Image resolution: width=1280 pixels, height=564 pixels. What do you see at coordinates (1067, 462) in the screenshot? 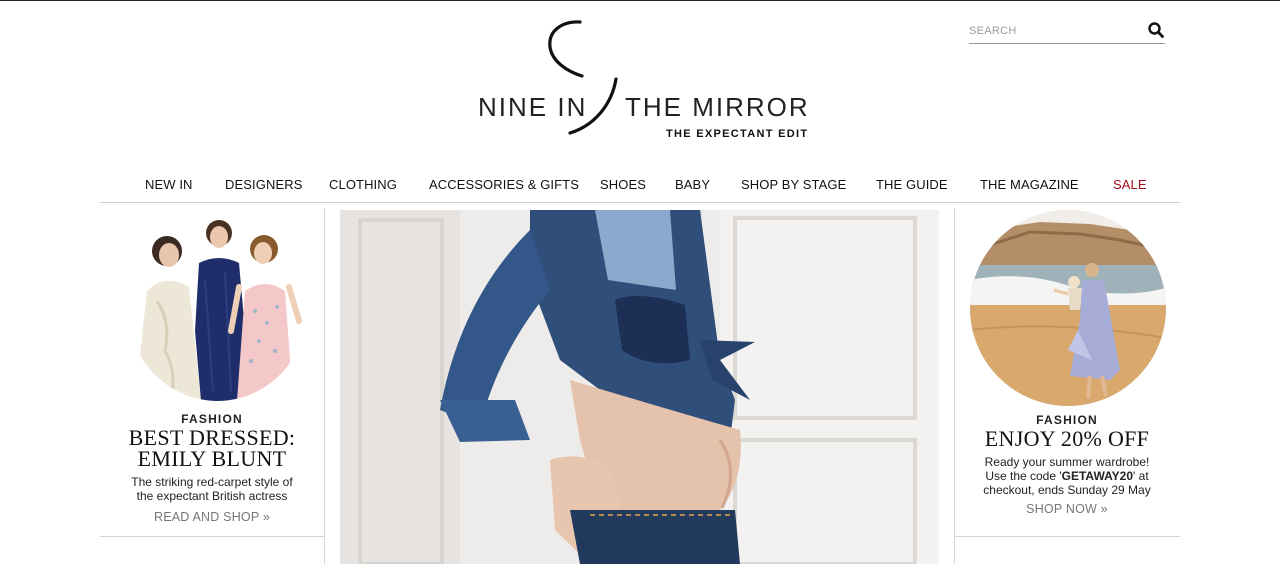
I see `right-promo-blurb-line1: Ready your summer wardrobe!` at bounding box center [1067, 462].